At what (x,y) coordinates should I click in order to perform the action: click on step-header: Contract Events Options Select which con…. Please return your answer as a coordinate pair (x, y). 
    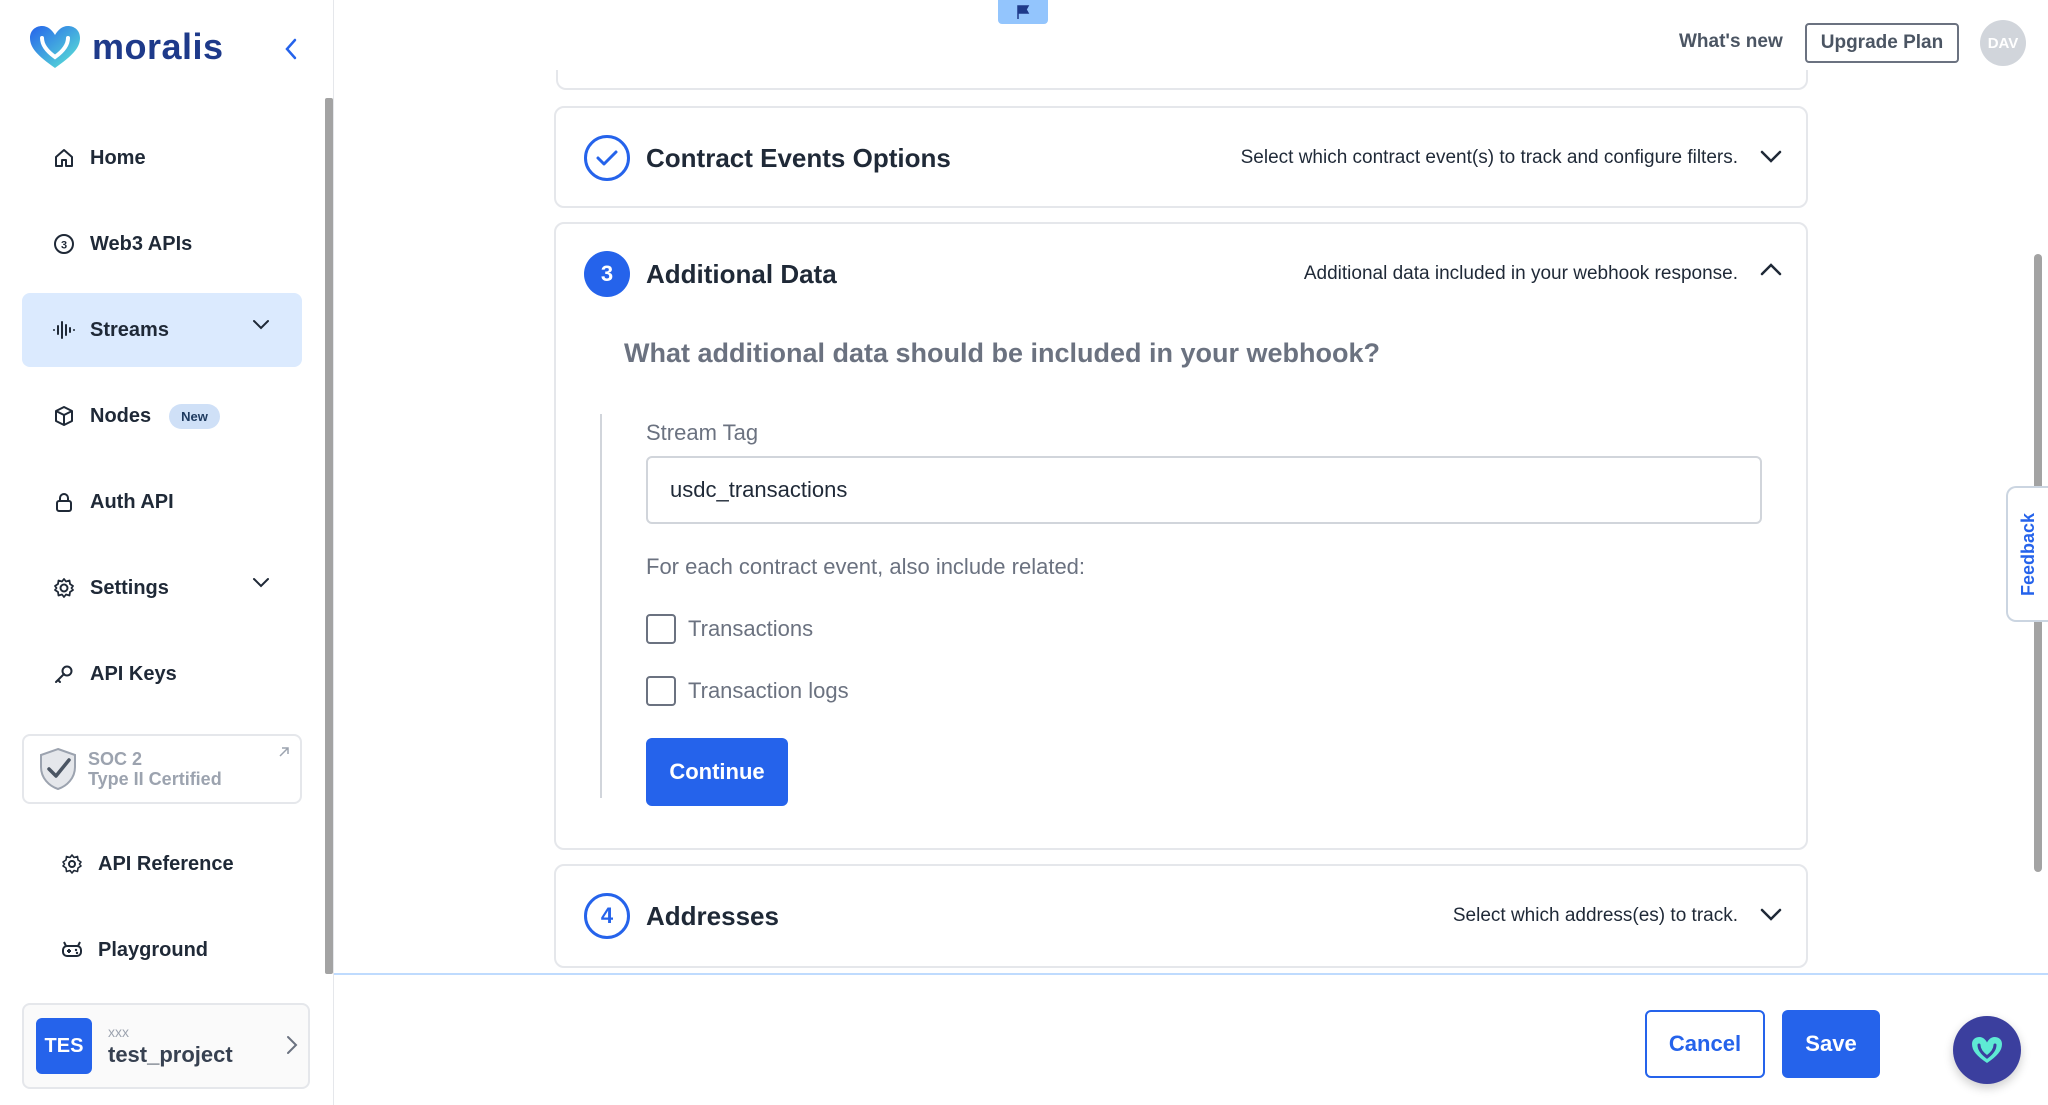
    Looking at the image, I should click on (1181, 158).